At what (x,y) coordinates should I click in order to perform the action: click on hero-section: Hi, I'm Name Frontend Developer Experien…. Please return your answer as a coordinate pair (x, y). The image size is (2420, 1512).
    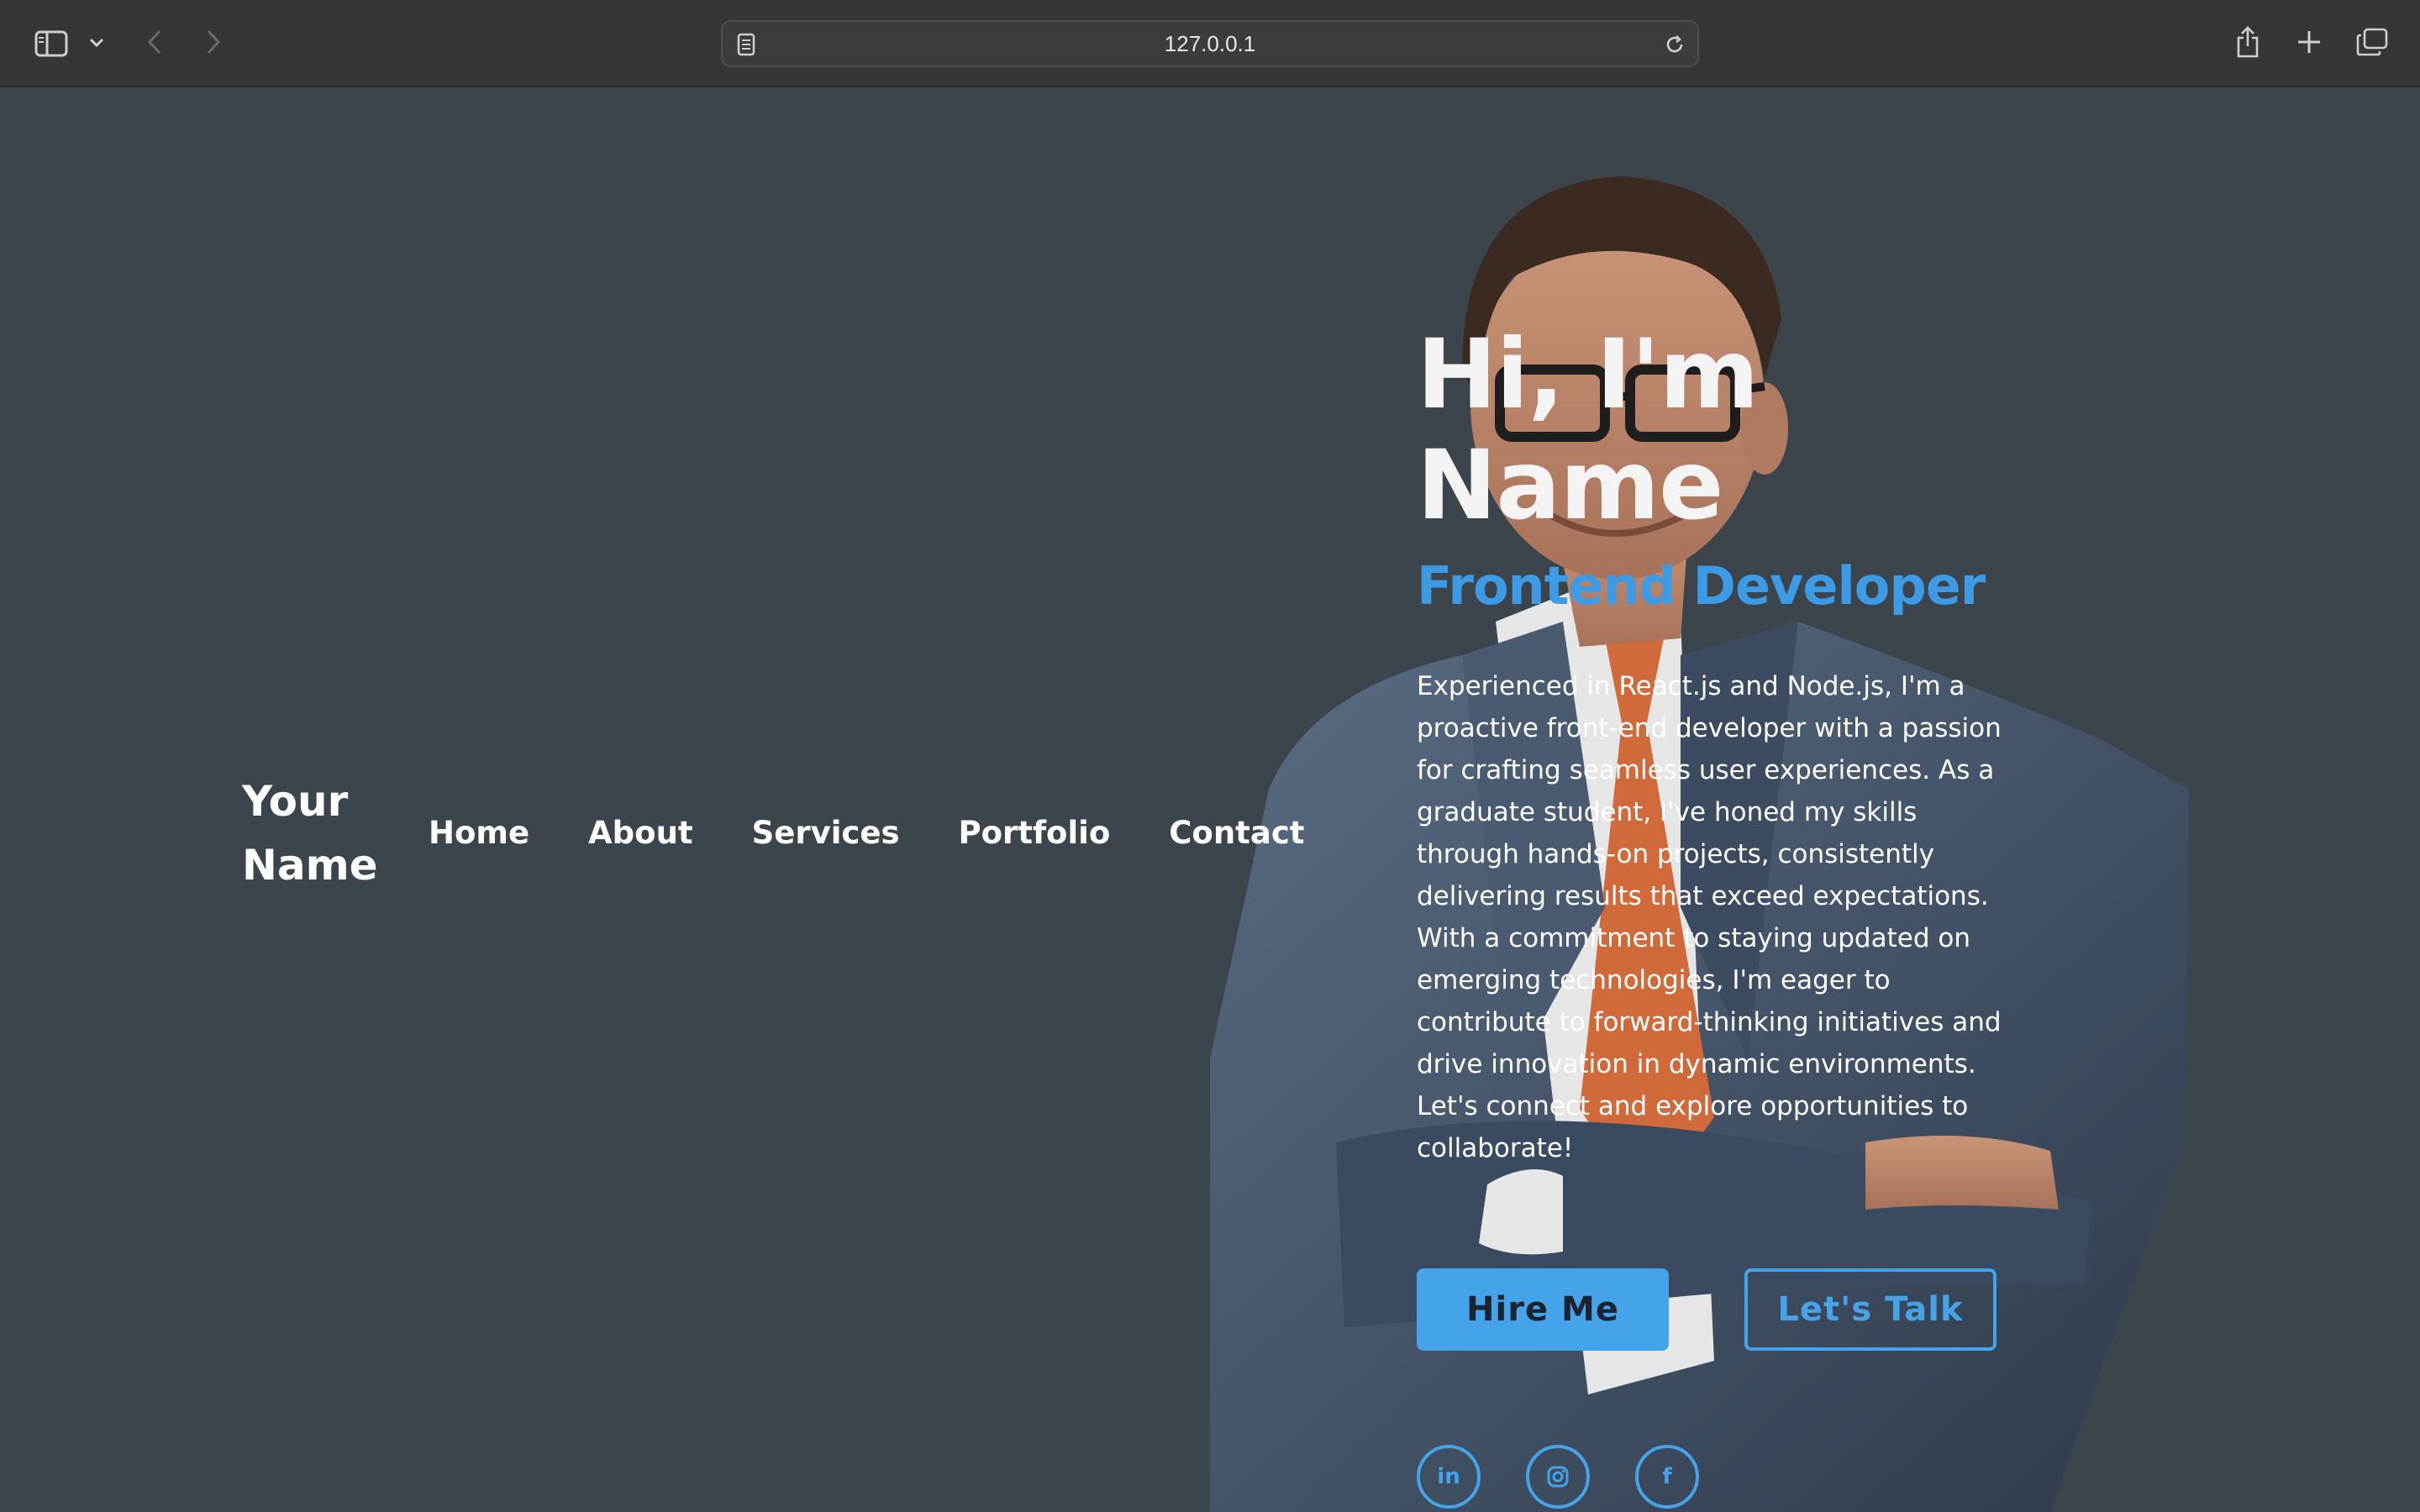
    Looking at the image, I should click on (1719, 744).